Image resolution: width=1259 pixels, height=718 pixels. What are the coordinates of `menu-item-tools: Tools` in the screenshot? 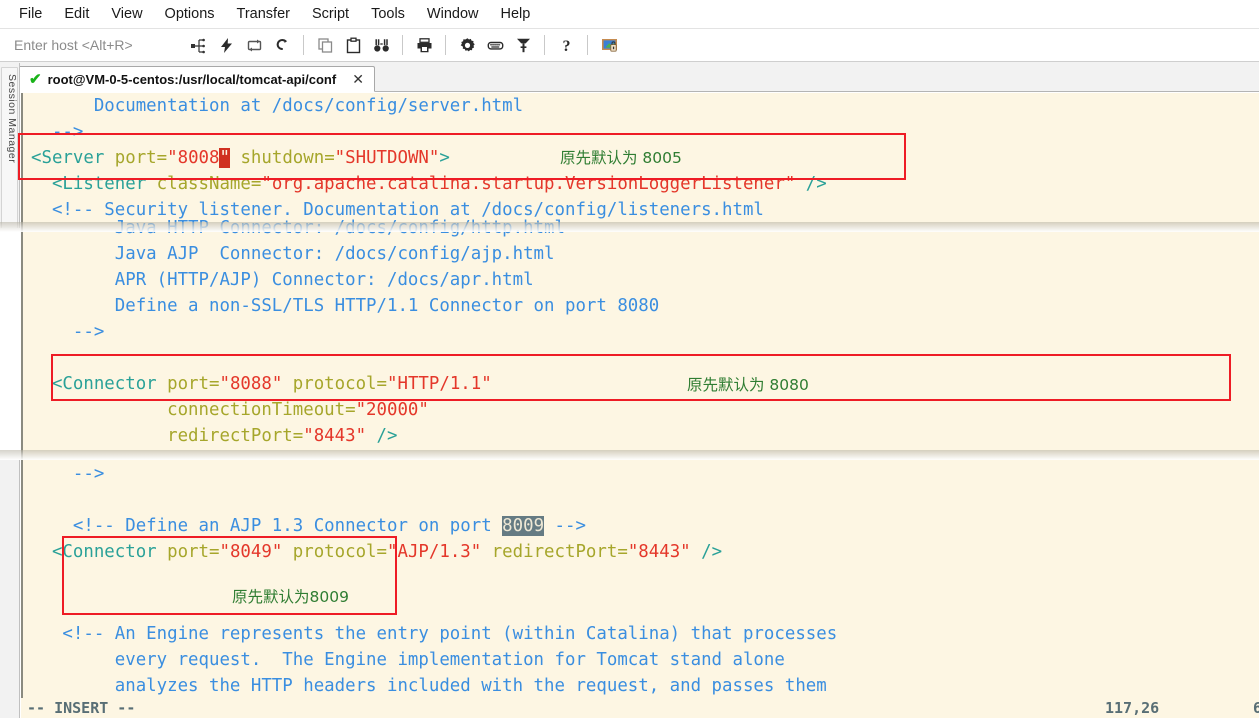 It's located at (388, 14).